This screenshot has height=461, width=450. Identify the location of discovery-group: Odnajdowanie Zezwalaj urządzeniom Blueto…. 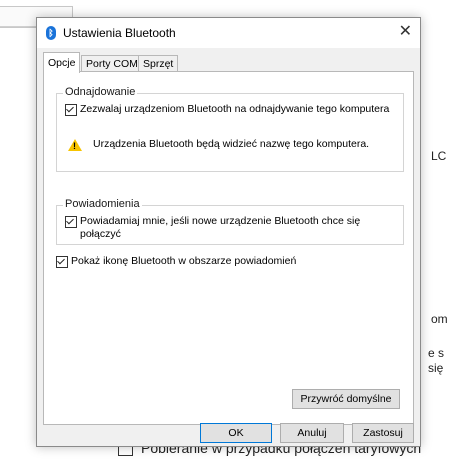
(230, 129).